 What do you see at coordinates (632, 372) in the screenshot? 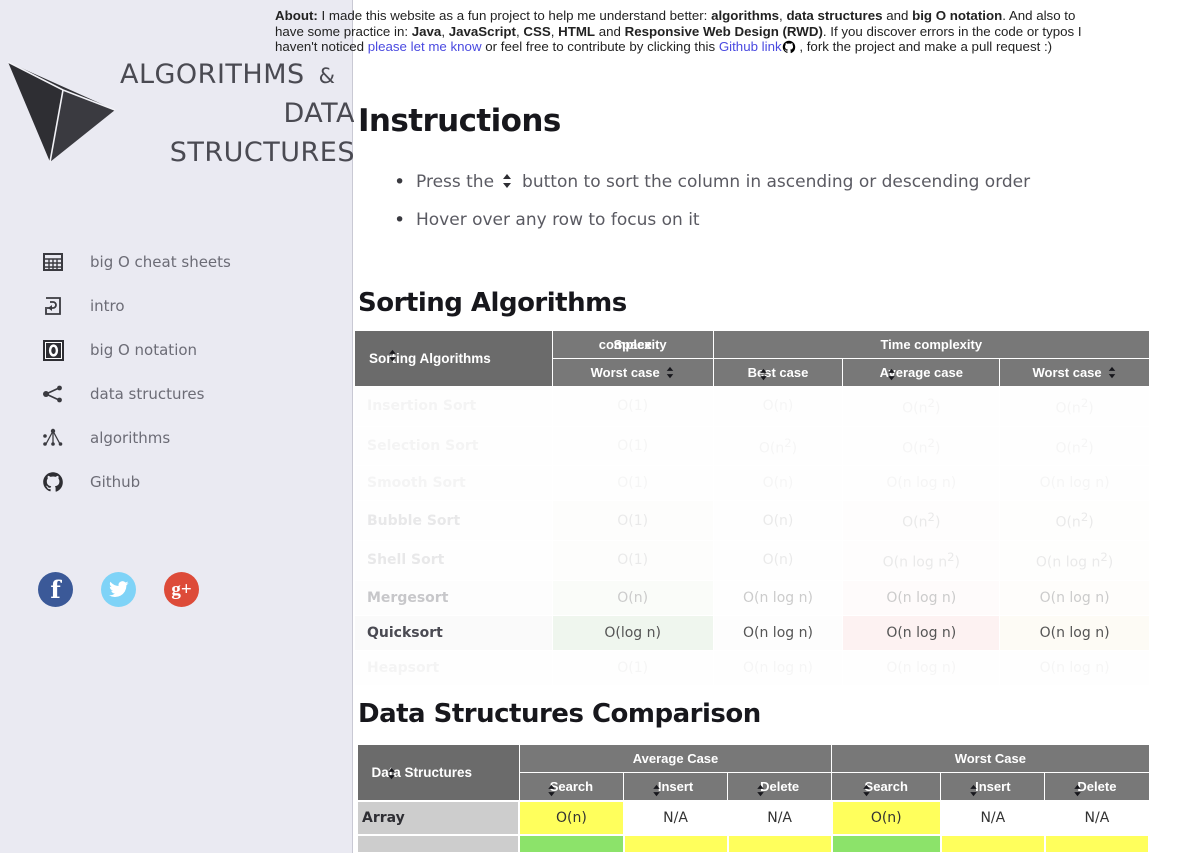
I see `header-space-worst-case: Worst case` at bounding box center [632, 372].